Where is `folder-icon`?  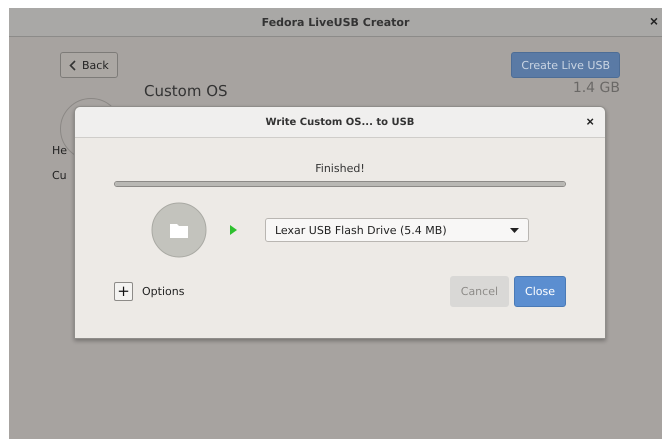 folder-icon is located at coordinates (179, 230).